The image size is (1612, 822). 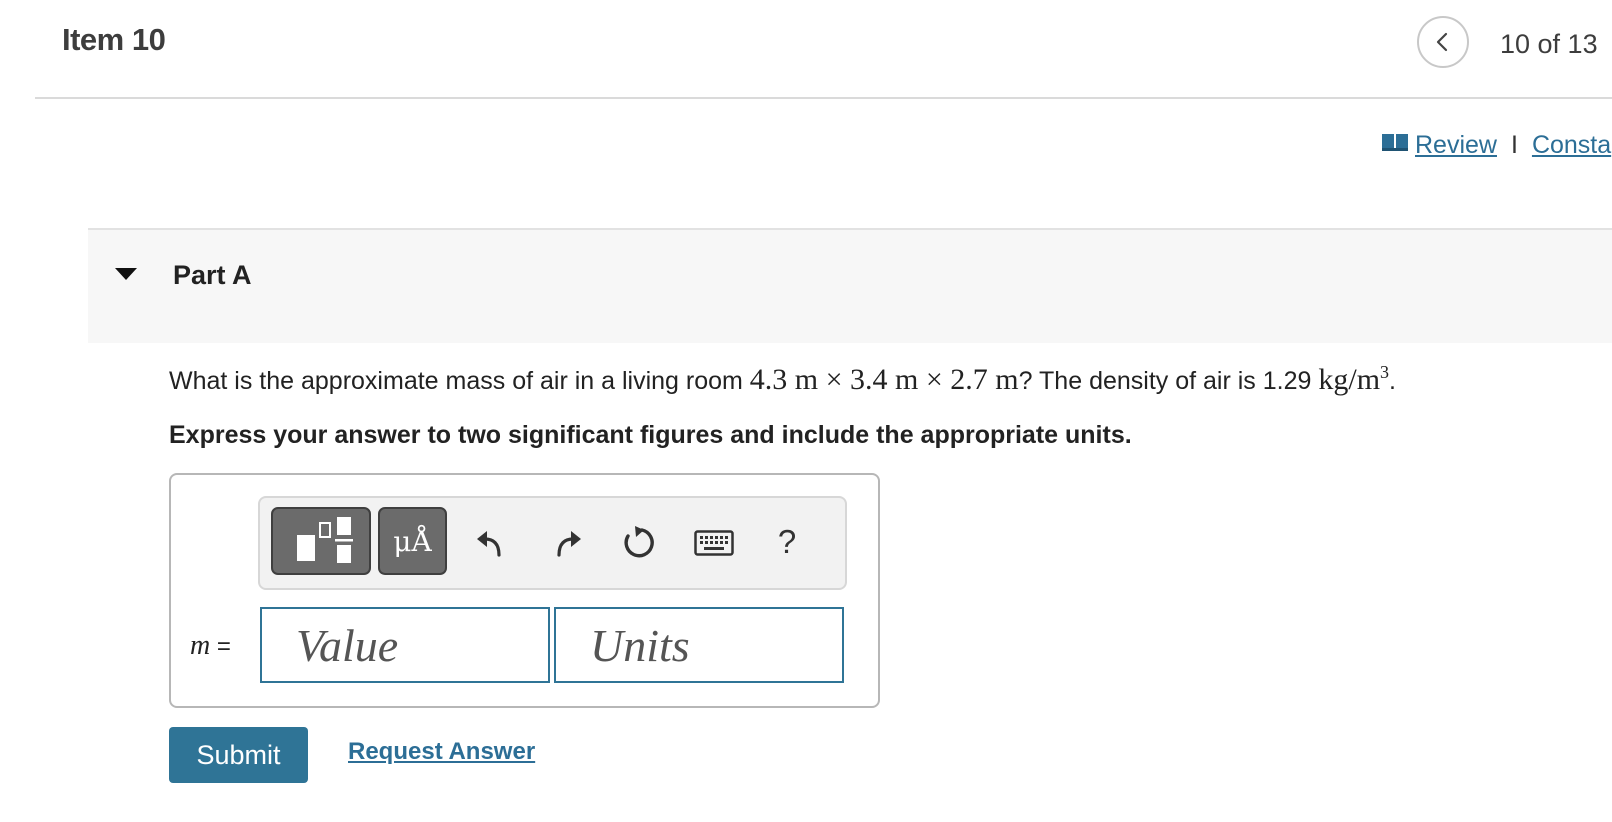 I want to click on review-links: Review I Consta, so click(x=1496, y=145).